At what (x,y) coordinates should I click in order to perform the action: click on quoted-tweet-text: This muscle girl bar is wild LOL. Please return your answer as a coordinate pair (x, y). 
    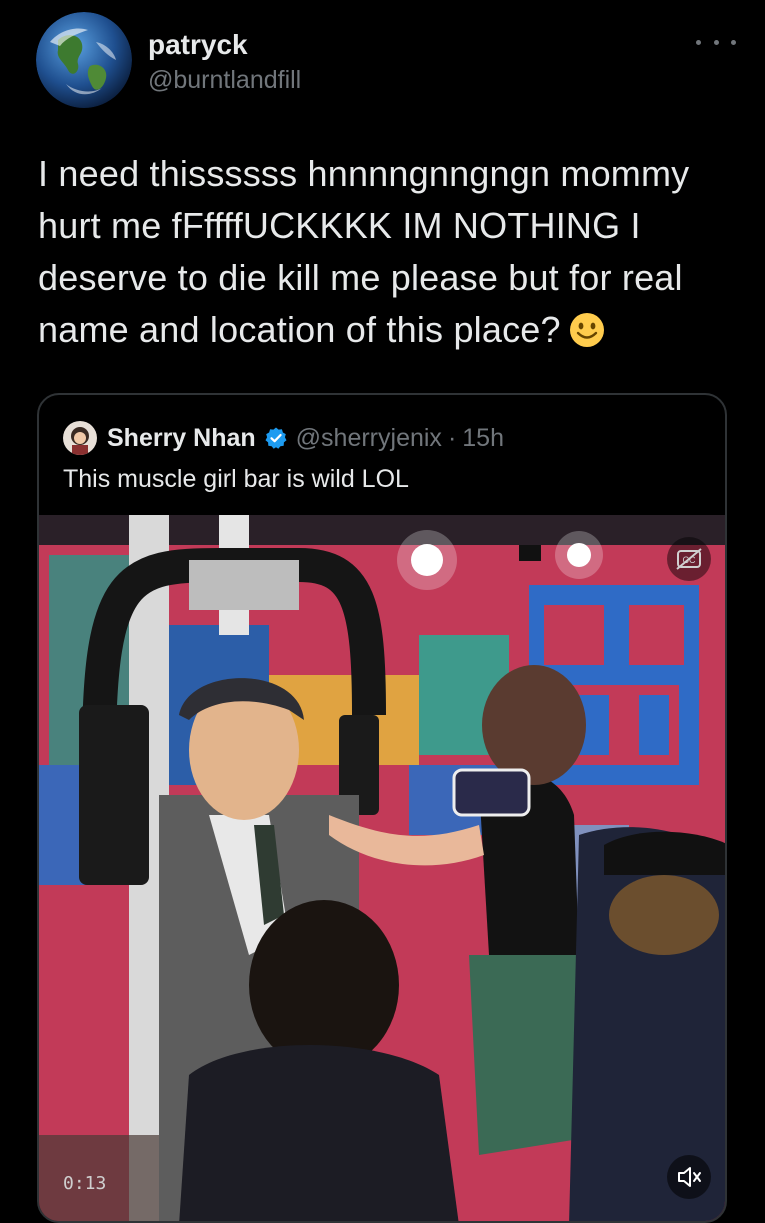
    Looking at the image, I should click on (236, 479).